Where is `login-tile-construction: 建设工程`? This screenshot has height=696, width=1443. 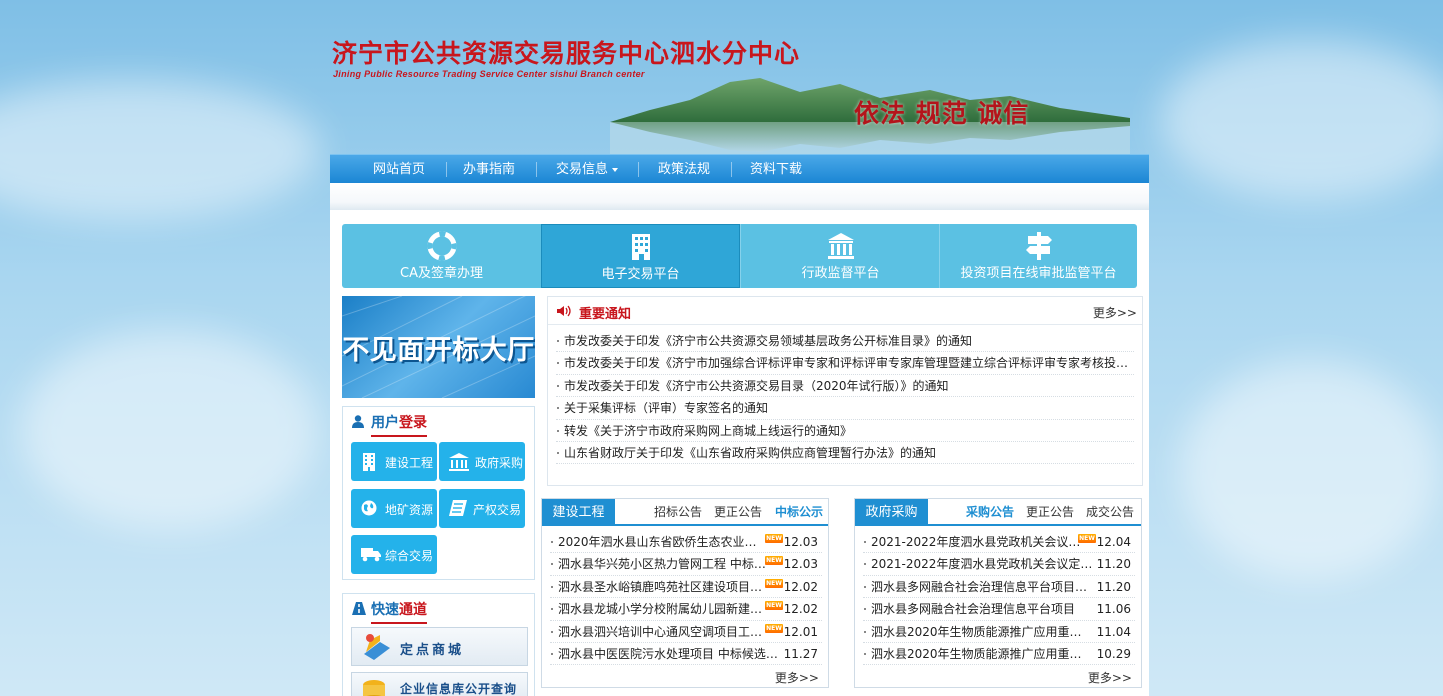
login-tile-construction: 建设工程 is located at coordinates (394, 461).